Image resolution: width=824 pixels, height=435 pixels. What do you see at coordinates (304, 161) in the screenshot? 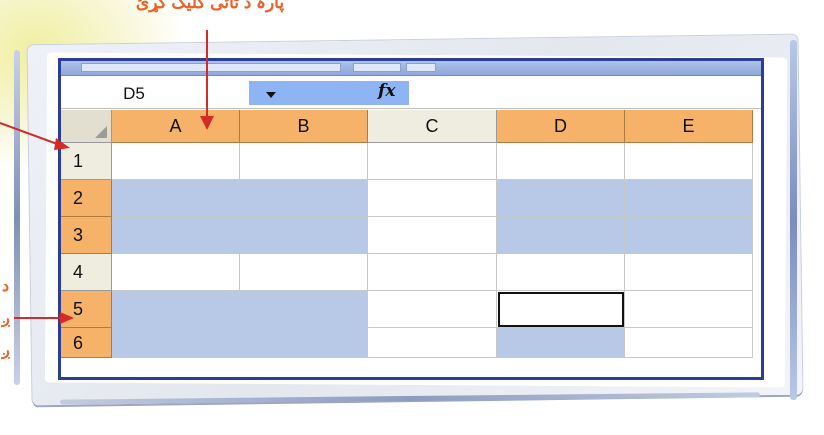
I see `cell-b1` at bounding box center [304, 161].